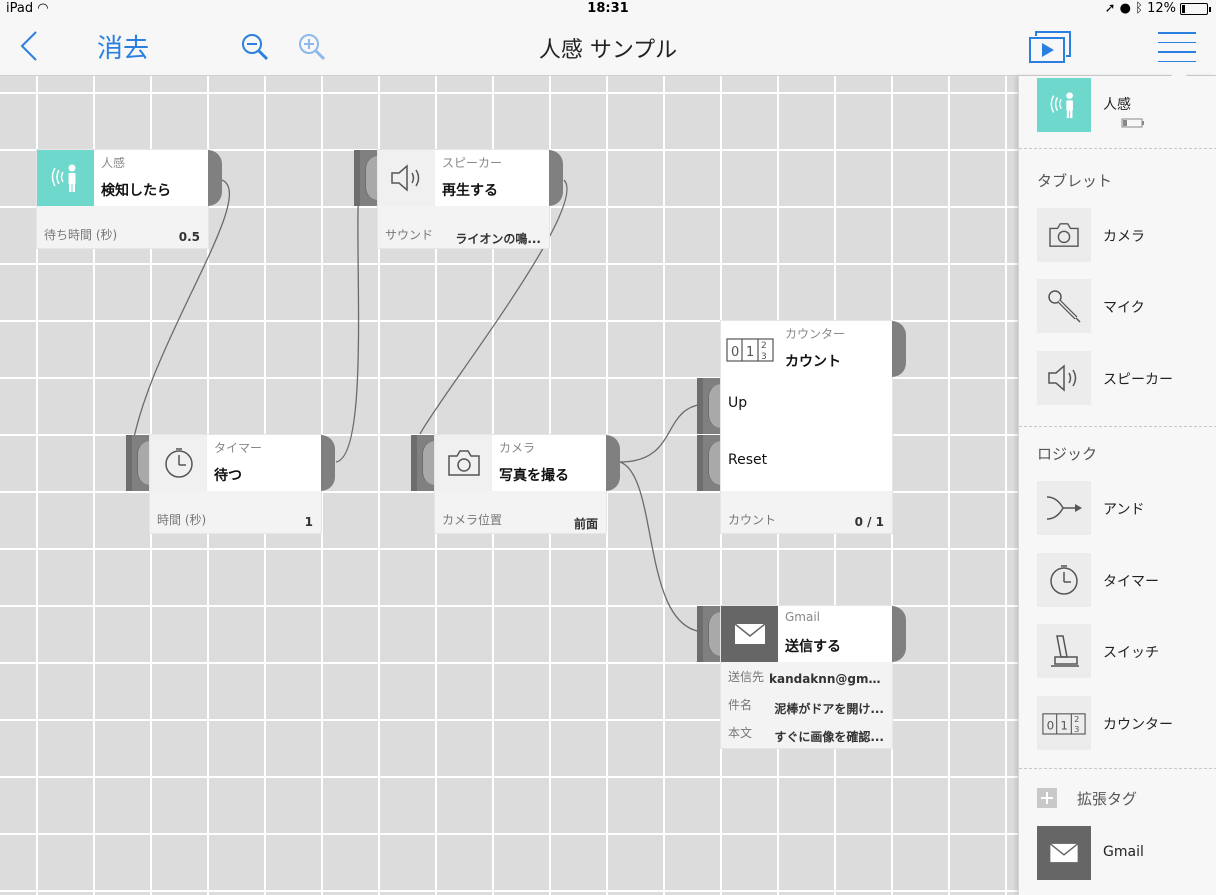 The image size is (1216, 895). What do you see at coordinates (423, 463) in the screenshot?
I see `input-port-camera` at bounding box center [423, 463].